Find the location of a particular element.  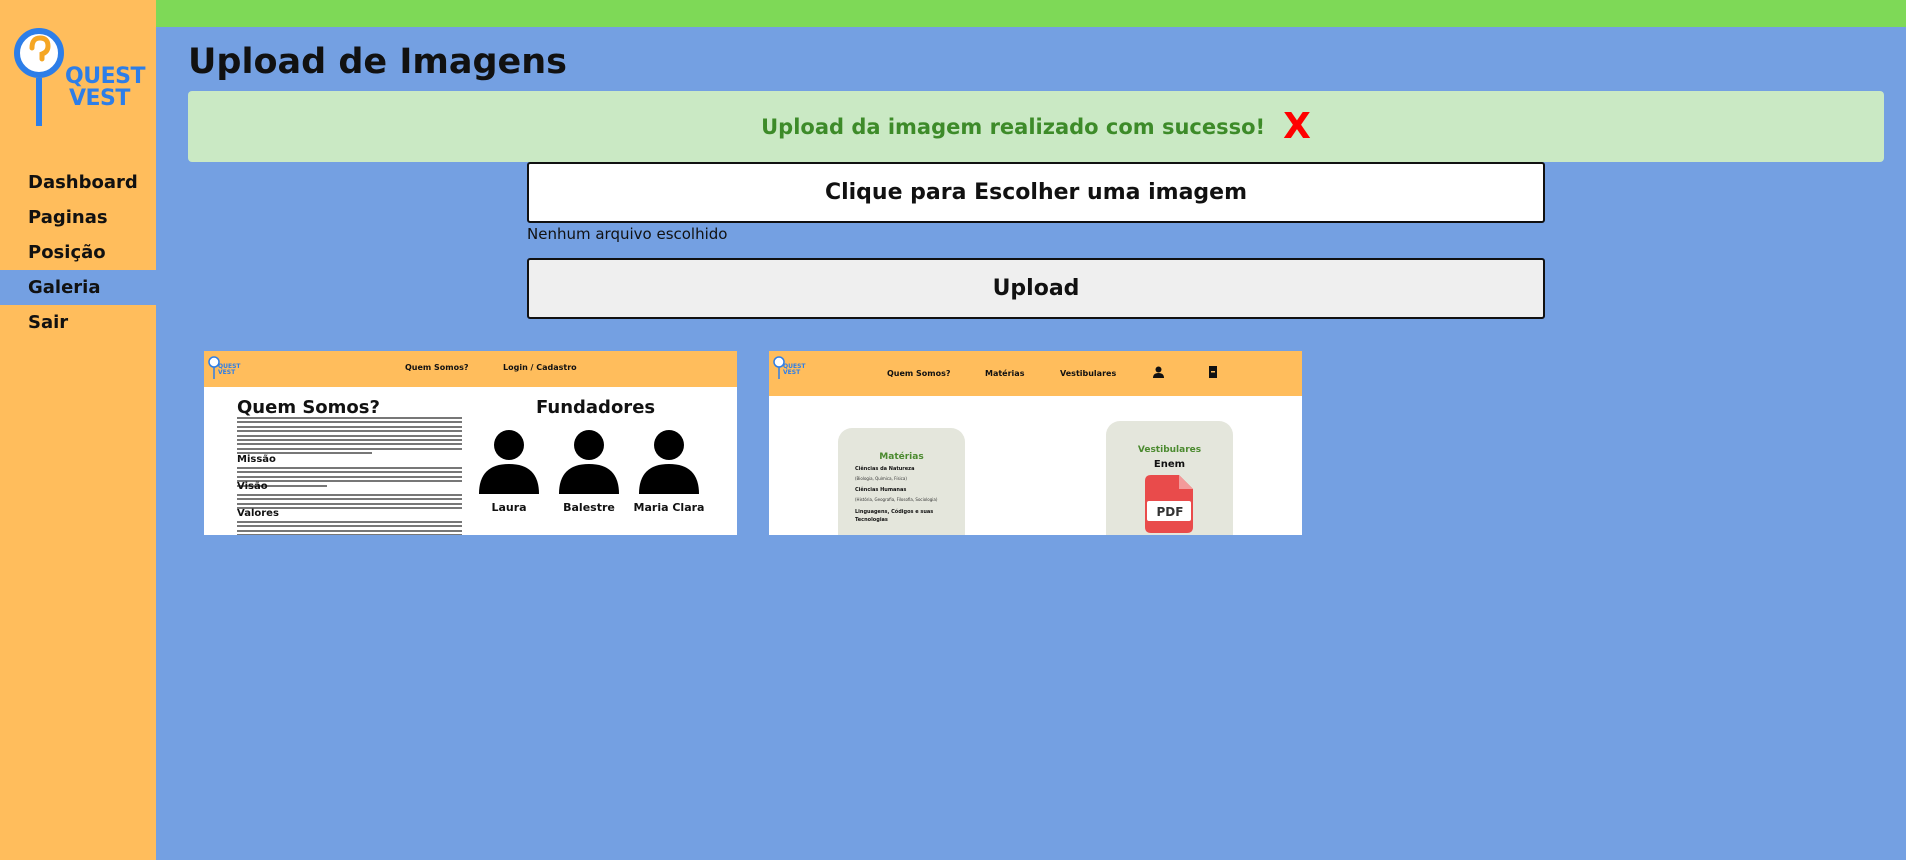

user-icon is located at coordinates (1158, 372).